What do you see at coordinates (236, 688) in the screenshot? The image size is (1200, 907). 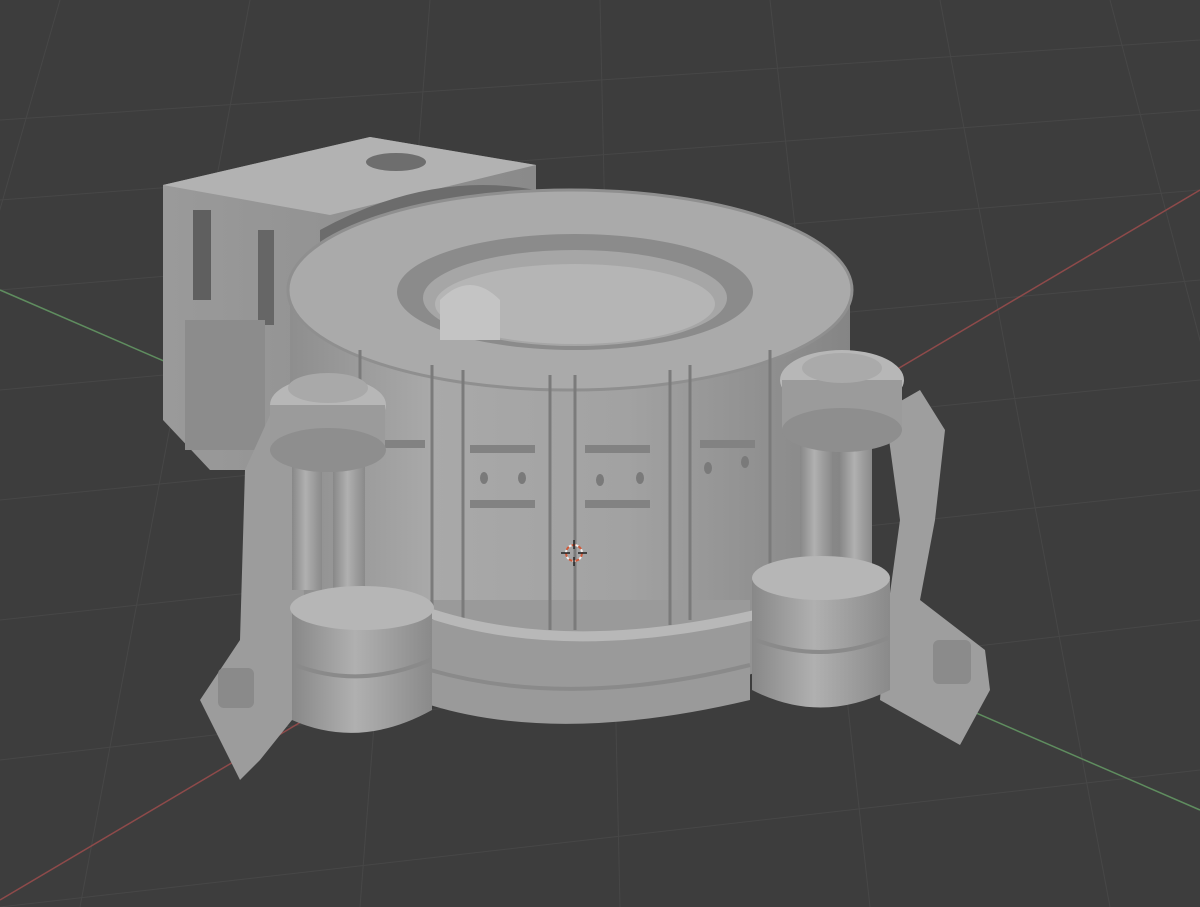 I see `left-bracket-socket` at bounding box center [236, 688].